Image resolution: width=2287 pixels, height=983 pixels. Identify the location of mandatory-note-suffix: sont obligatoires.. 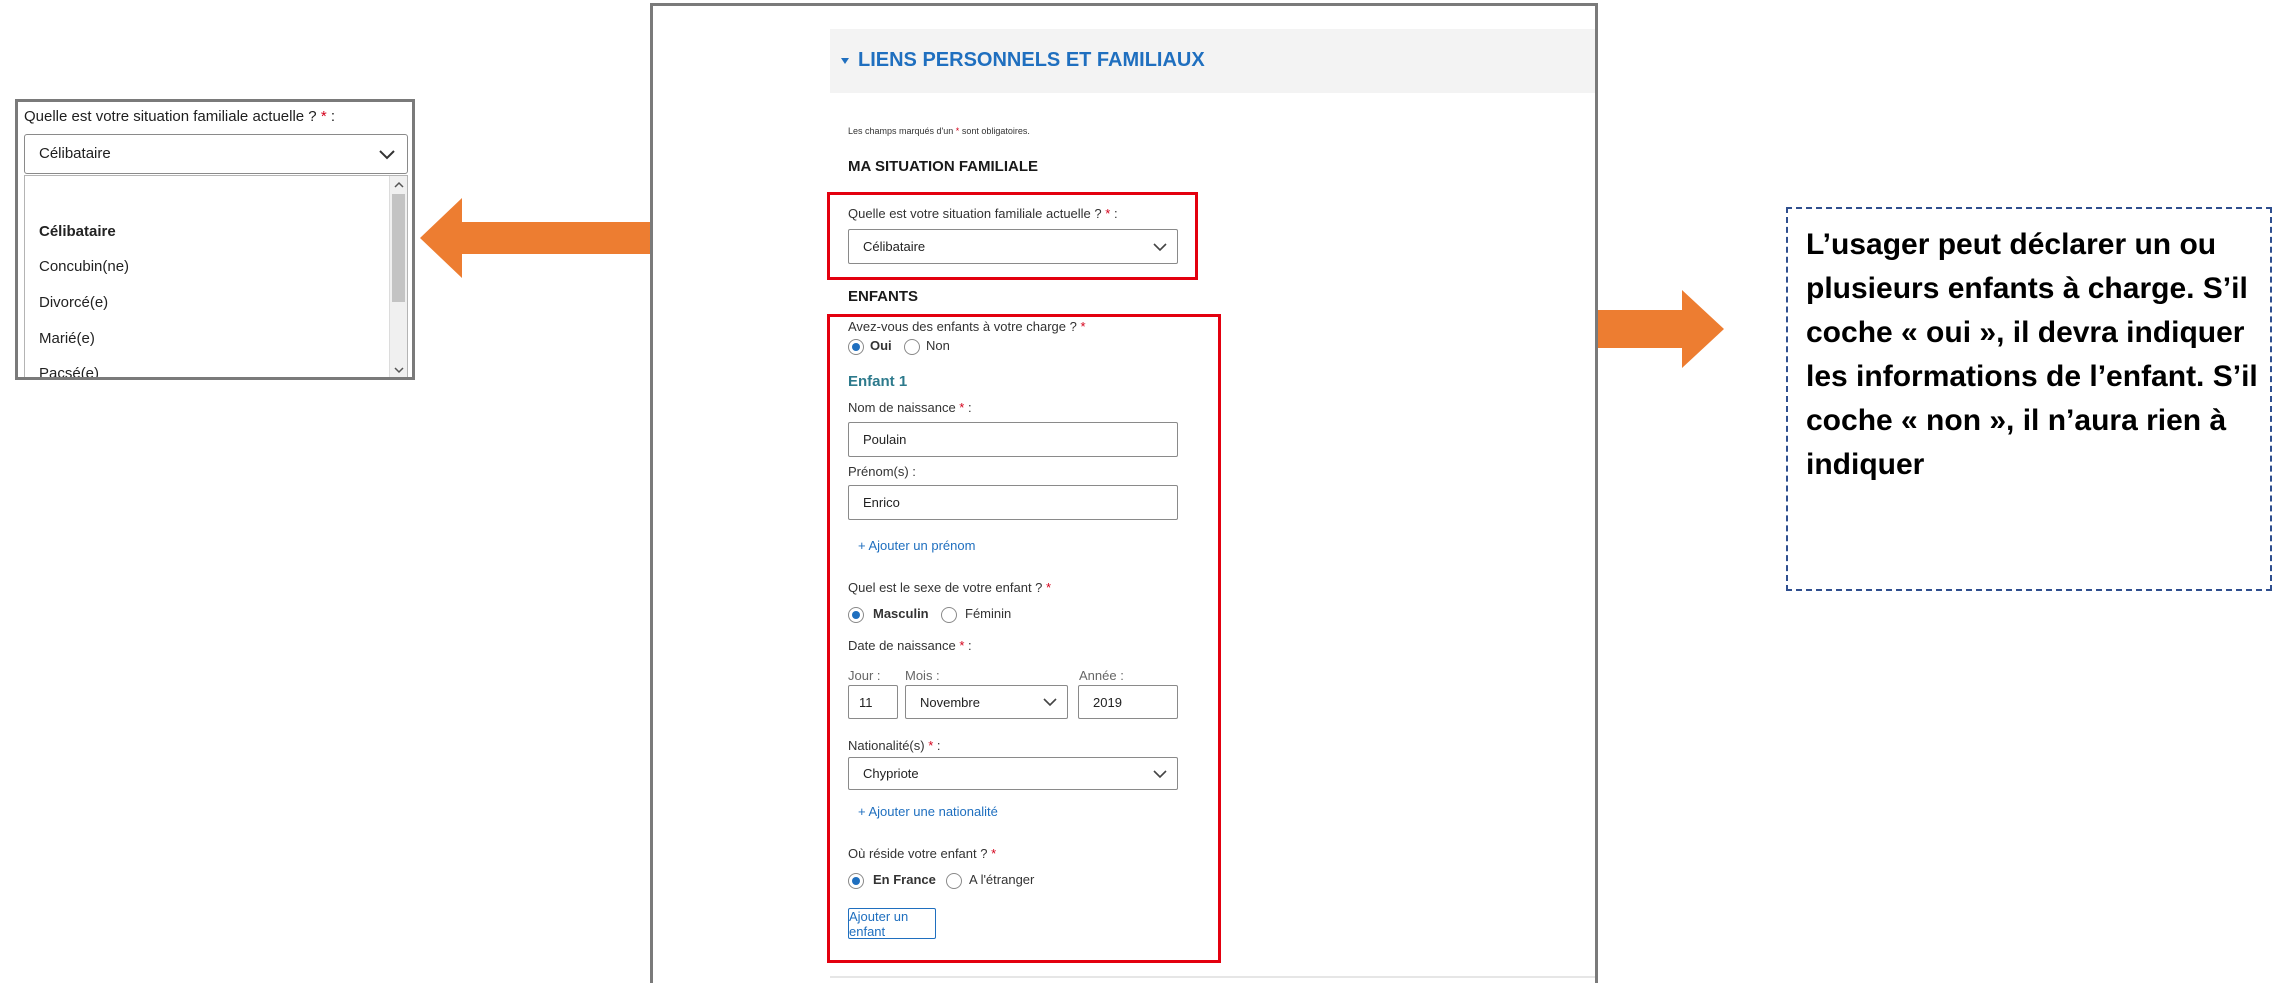
(995, 131).